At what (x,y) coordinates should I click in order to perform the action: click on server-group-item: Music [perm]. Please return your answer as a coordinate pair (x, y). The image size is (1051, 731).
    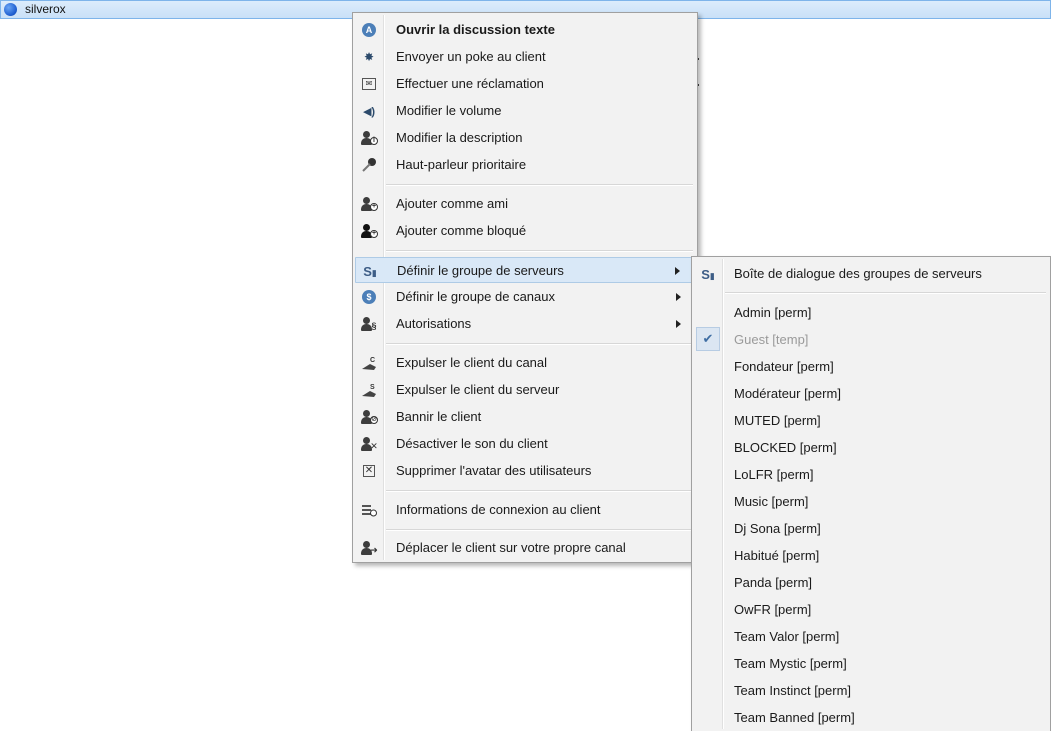
    Looking at the image, I should click on (871, 502).